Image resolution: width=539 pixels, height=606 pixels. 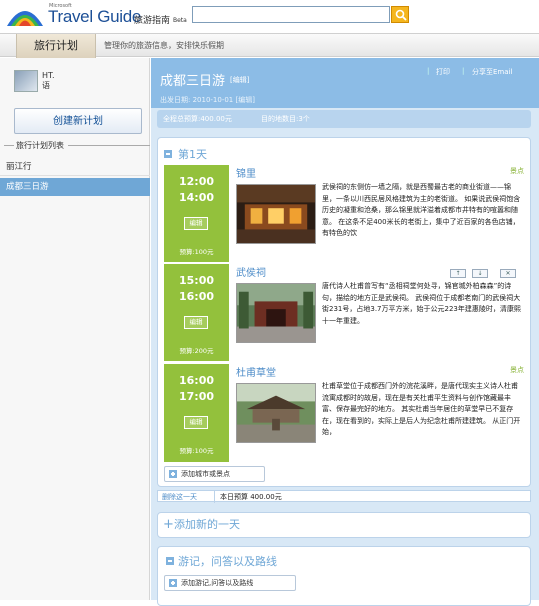 I want to click on add-spot-label: 添加城市或景点, so click(x=205, y=474).